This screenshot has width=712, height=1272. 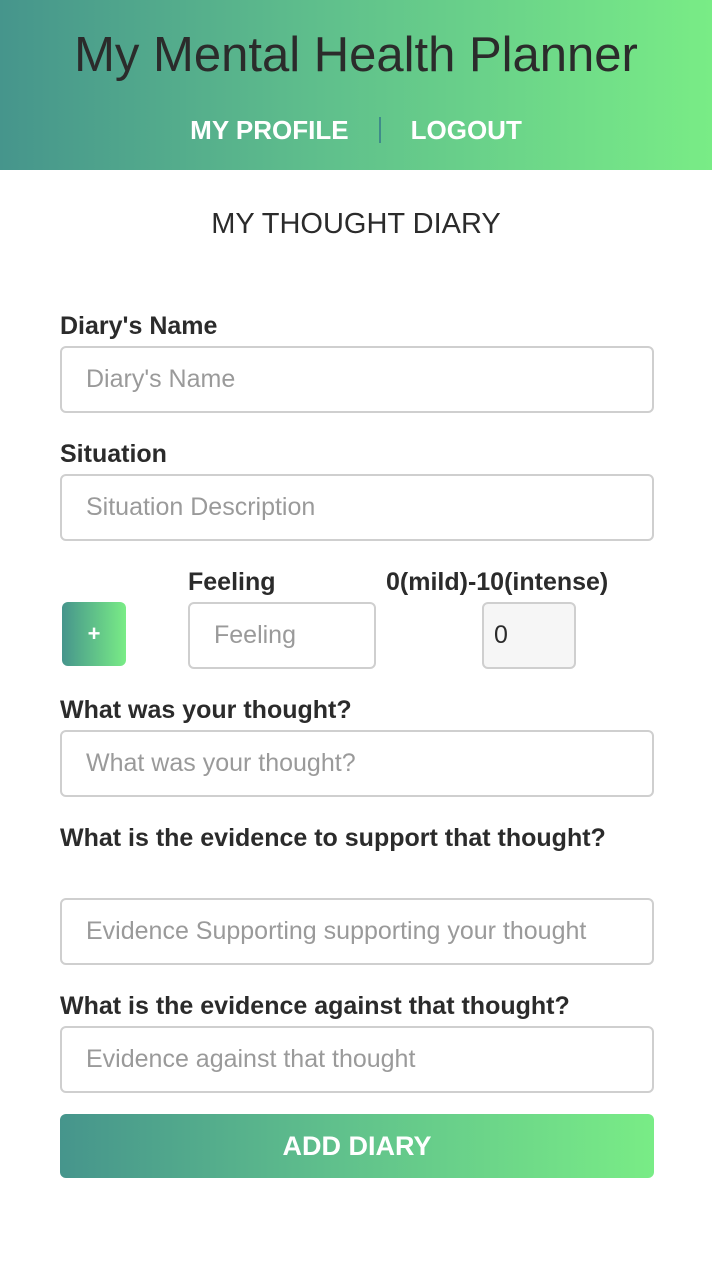 I want to click on thought-input, so click(x=357, y=763).